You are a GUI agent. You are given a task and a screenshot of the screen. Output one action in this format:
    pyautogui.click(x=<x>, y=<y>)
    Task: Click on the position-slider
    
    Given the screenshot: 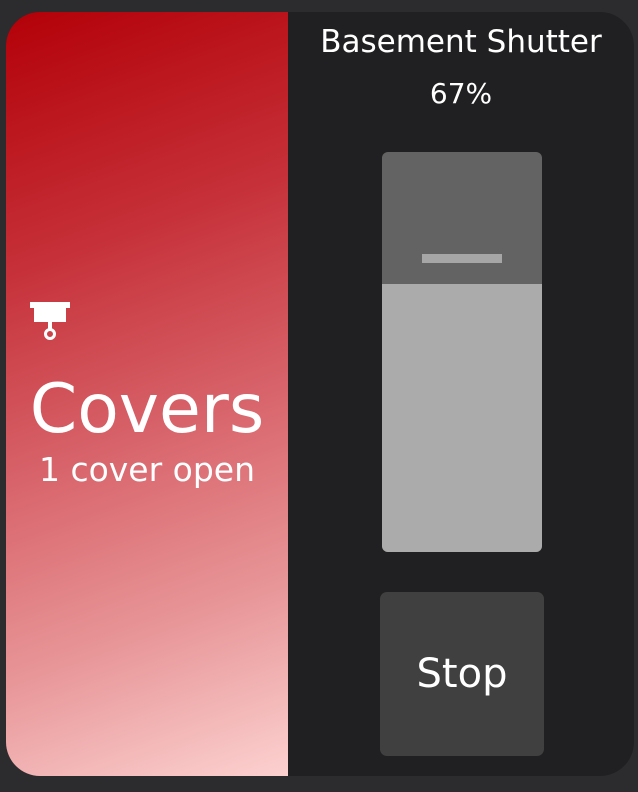 What is the action you would take?
    pyautogui.click(x=462, y=352)
    